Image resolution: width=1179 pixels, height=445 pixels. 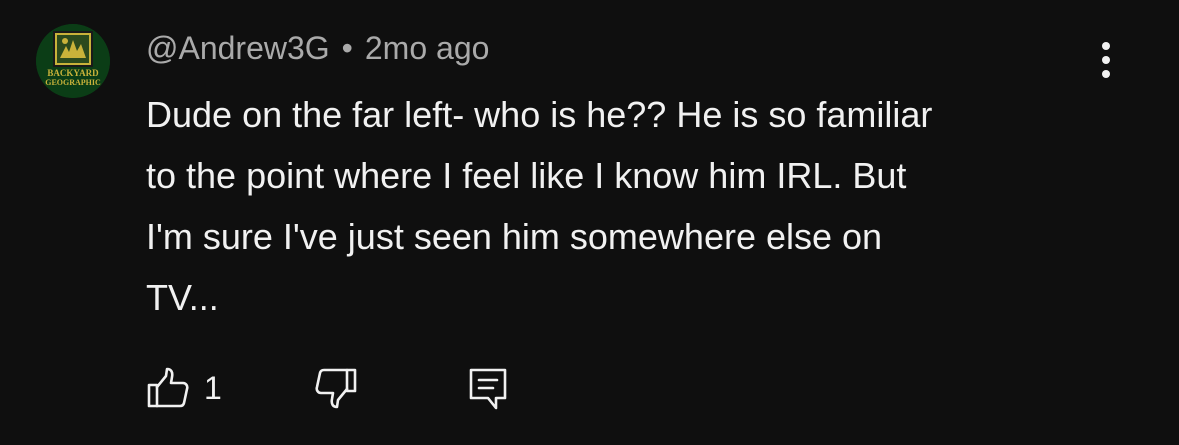 I want to click on reply-icon, so click(x=488, y=389).